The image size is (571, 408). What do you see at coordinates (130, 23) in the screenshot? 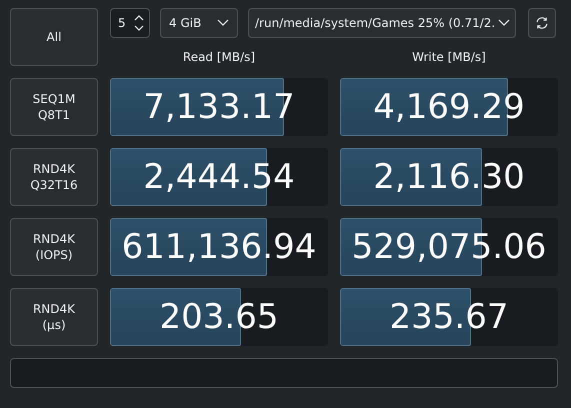
I see `runs-spinbox: 5` at bounding box center [130, 23].